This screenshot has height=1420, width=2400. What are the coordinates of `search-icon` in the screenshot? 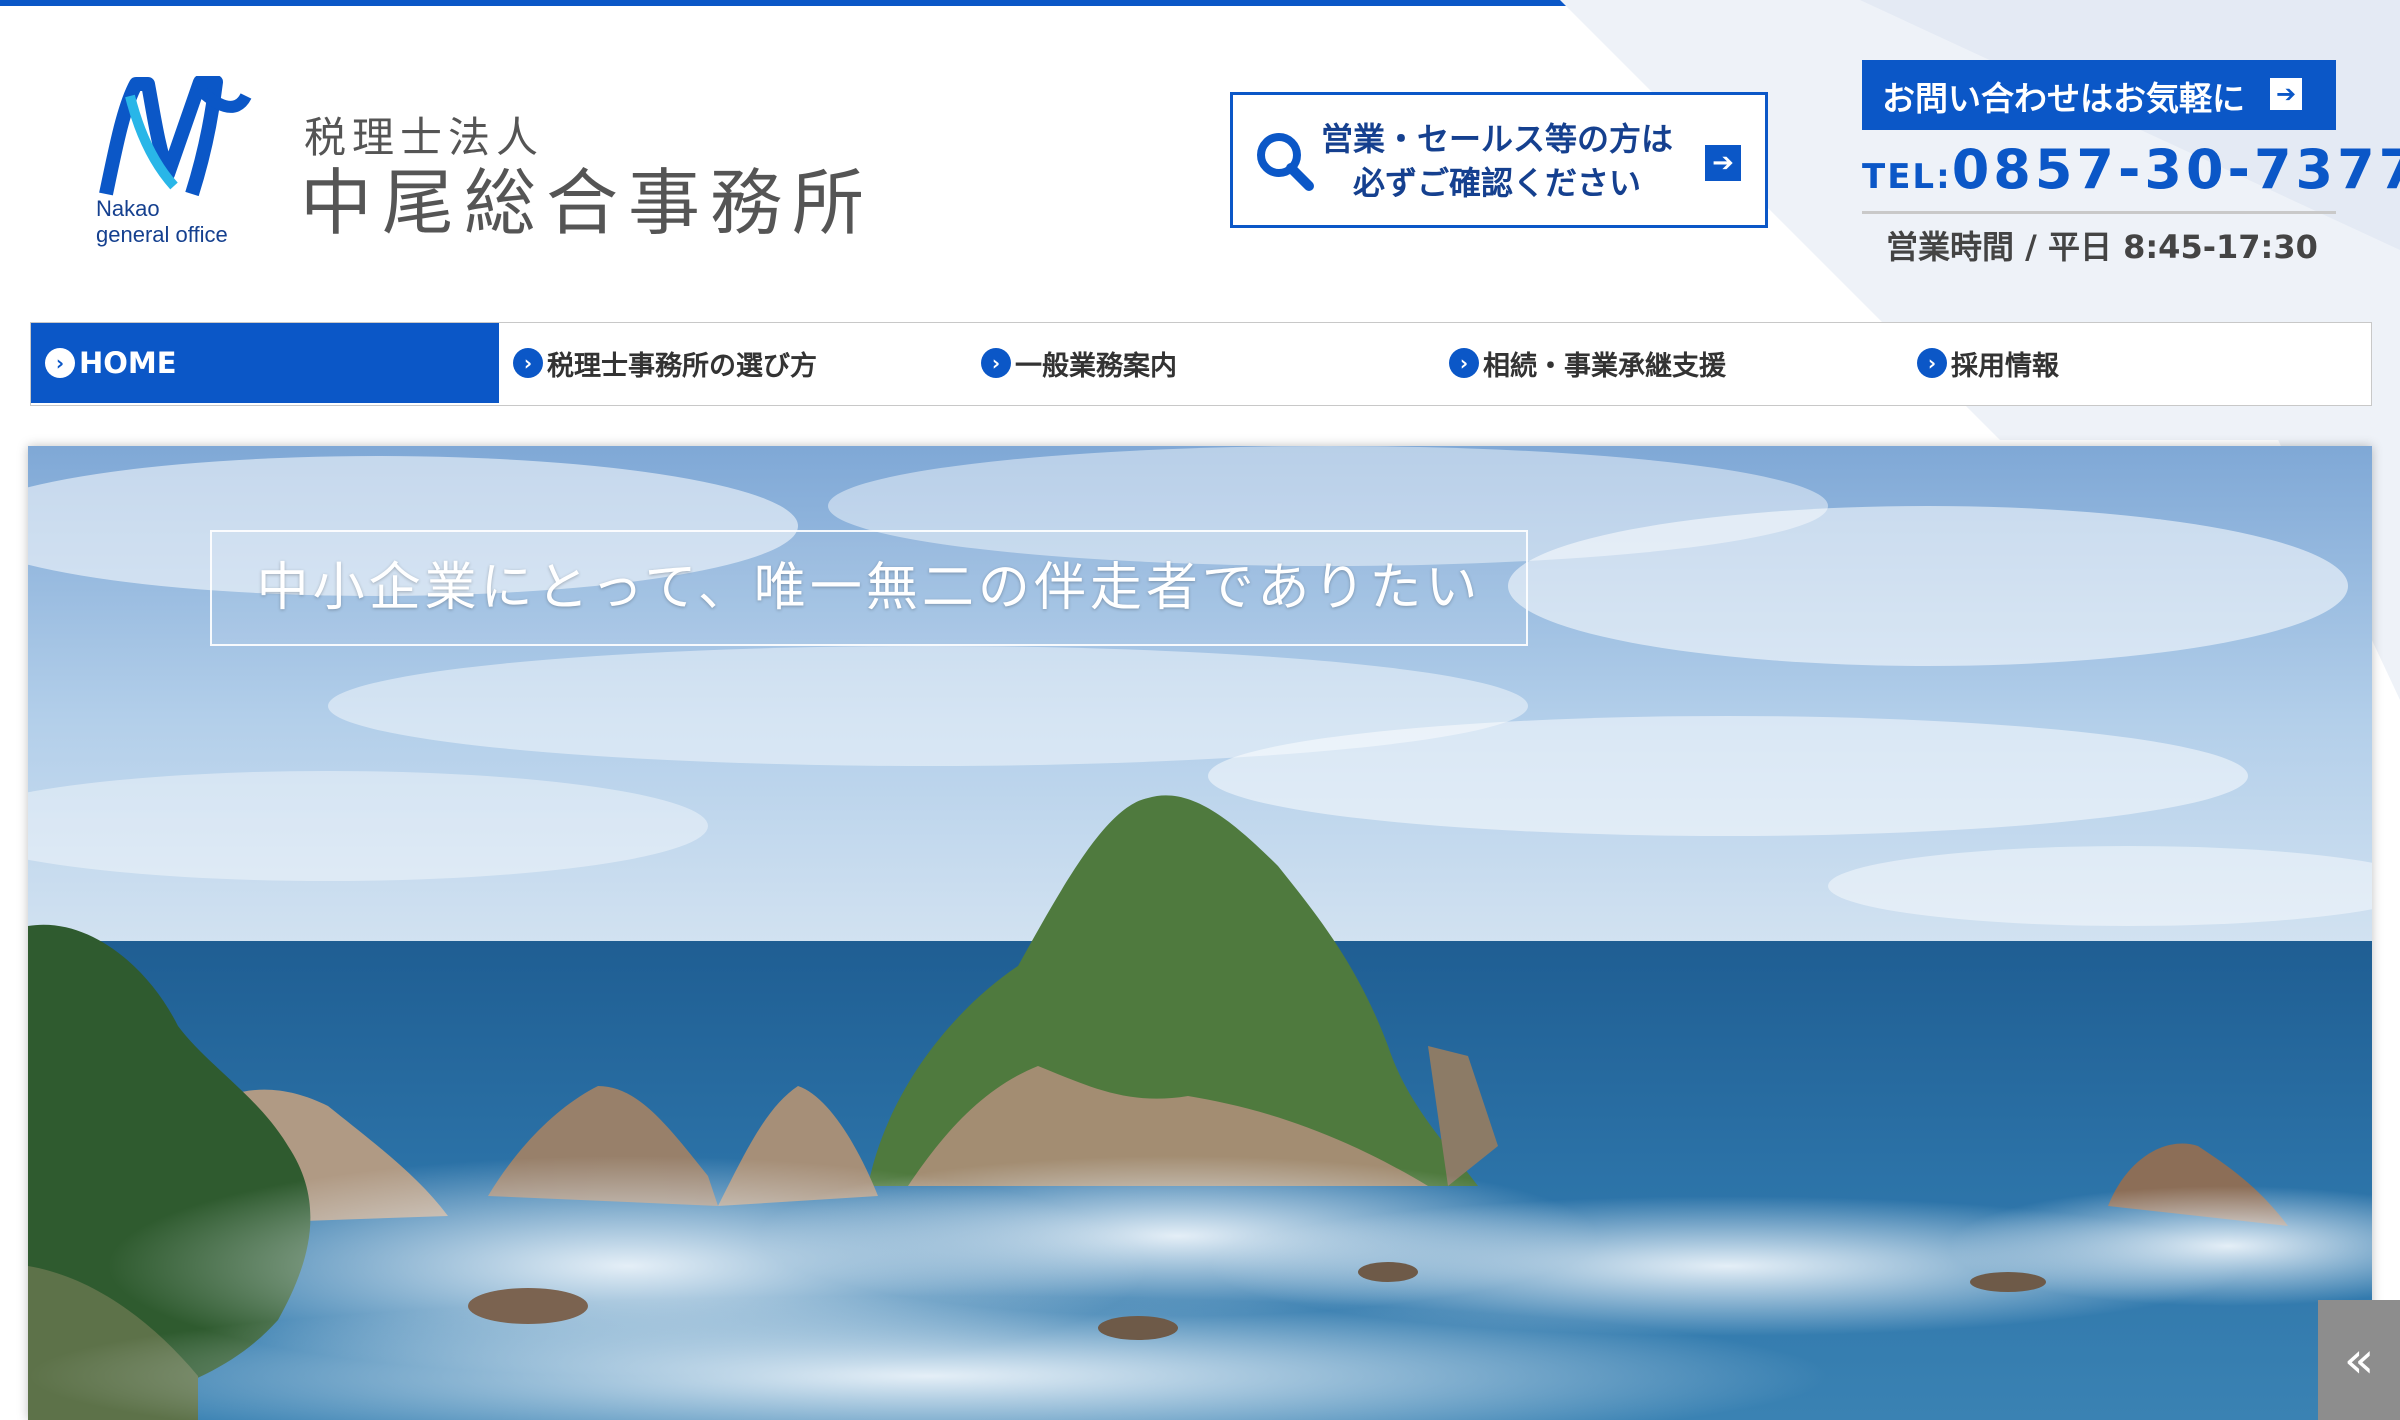 It's located at (1285, 162).